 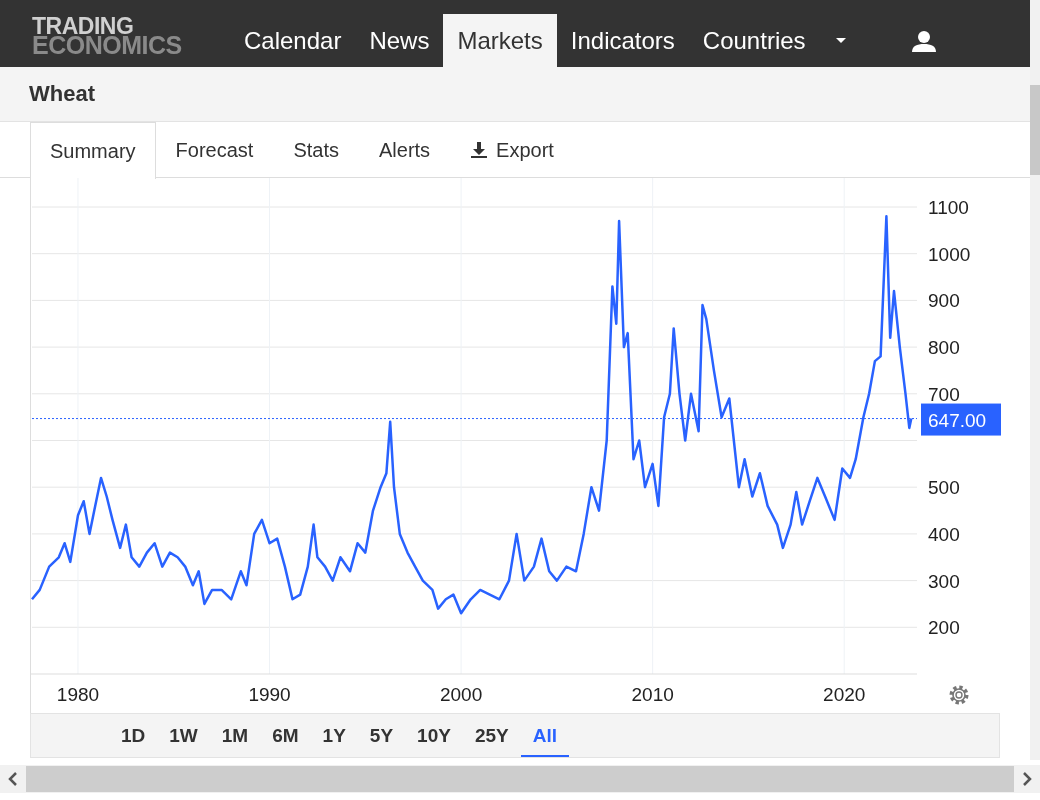 What do you see at coordinates (944, 301) in the screenshot?
I see `y-axis-label: 900` at bounding box center [944, 301].